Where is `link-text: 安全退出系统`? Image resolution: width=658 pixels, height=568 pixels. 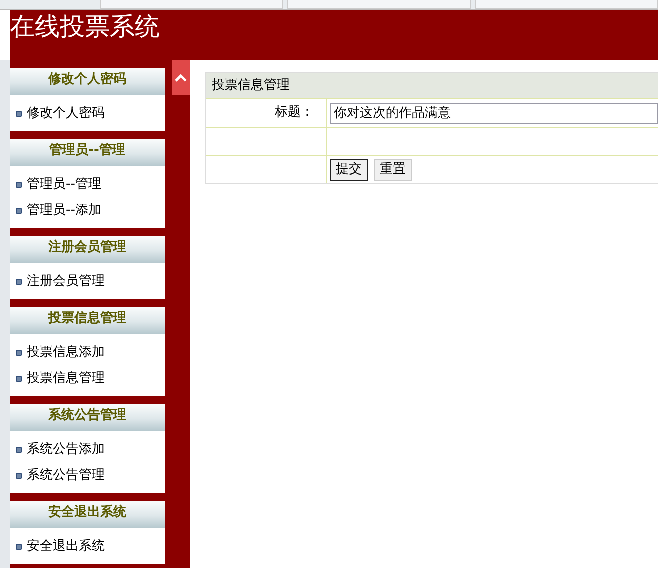 link-text: 安全退出系统 is located at coordinates (66, 547).